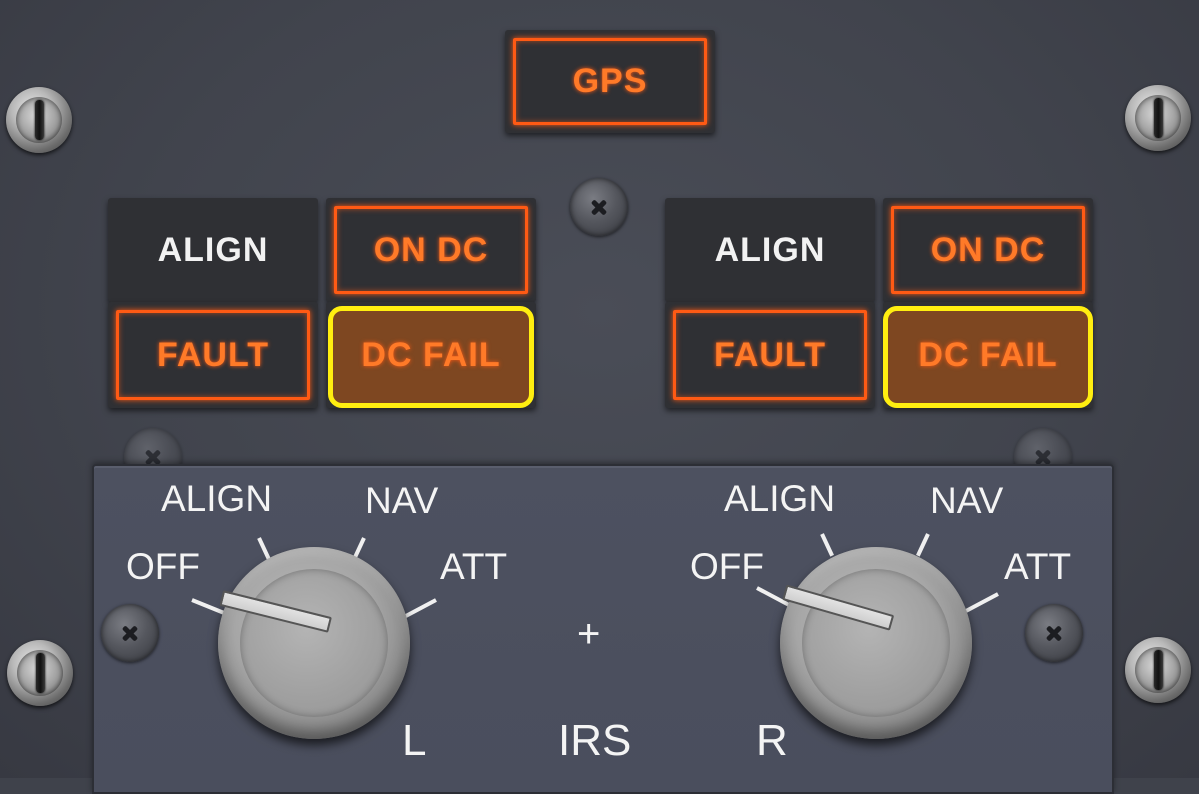 The width and height of the screenshot is (1199, 794). I want to click on left-fault-light: FAULT, so click(213, 355).